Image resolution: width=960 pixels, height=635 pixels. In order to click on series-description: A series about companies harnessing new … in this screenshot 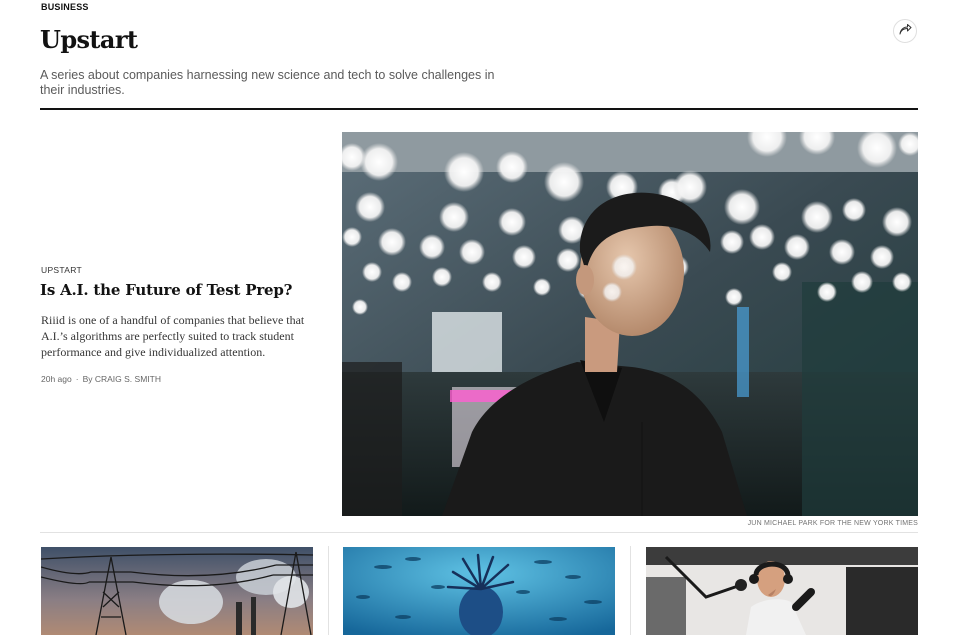, I will do `click(267, 82)`.